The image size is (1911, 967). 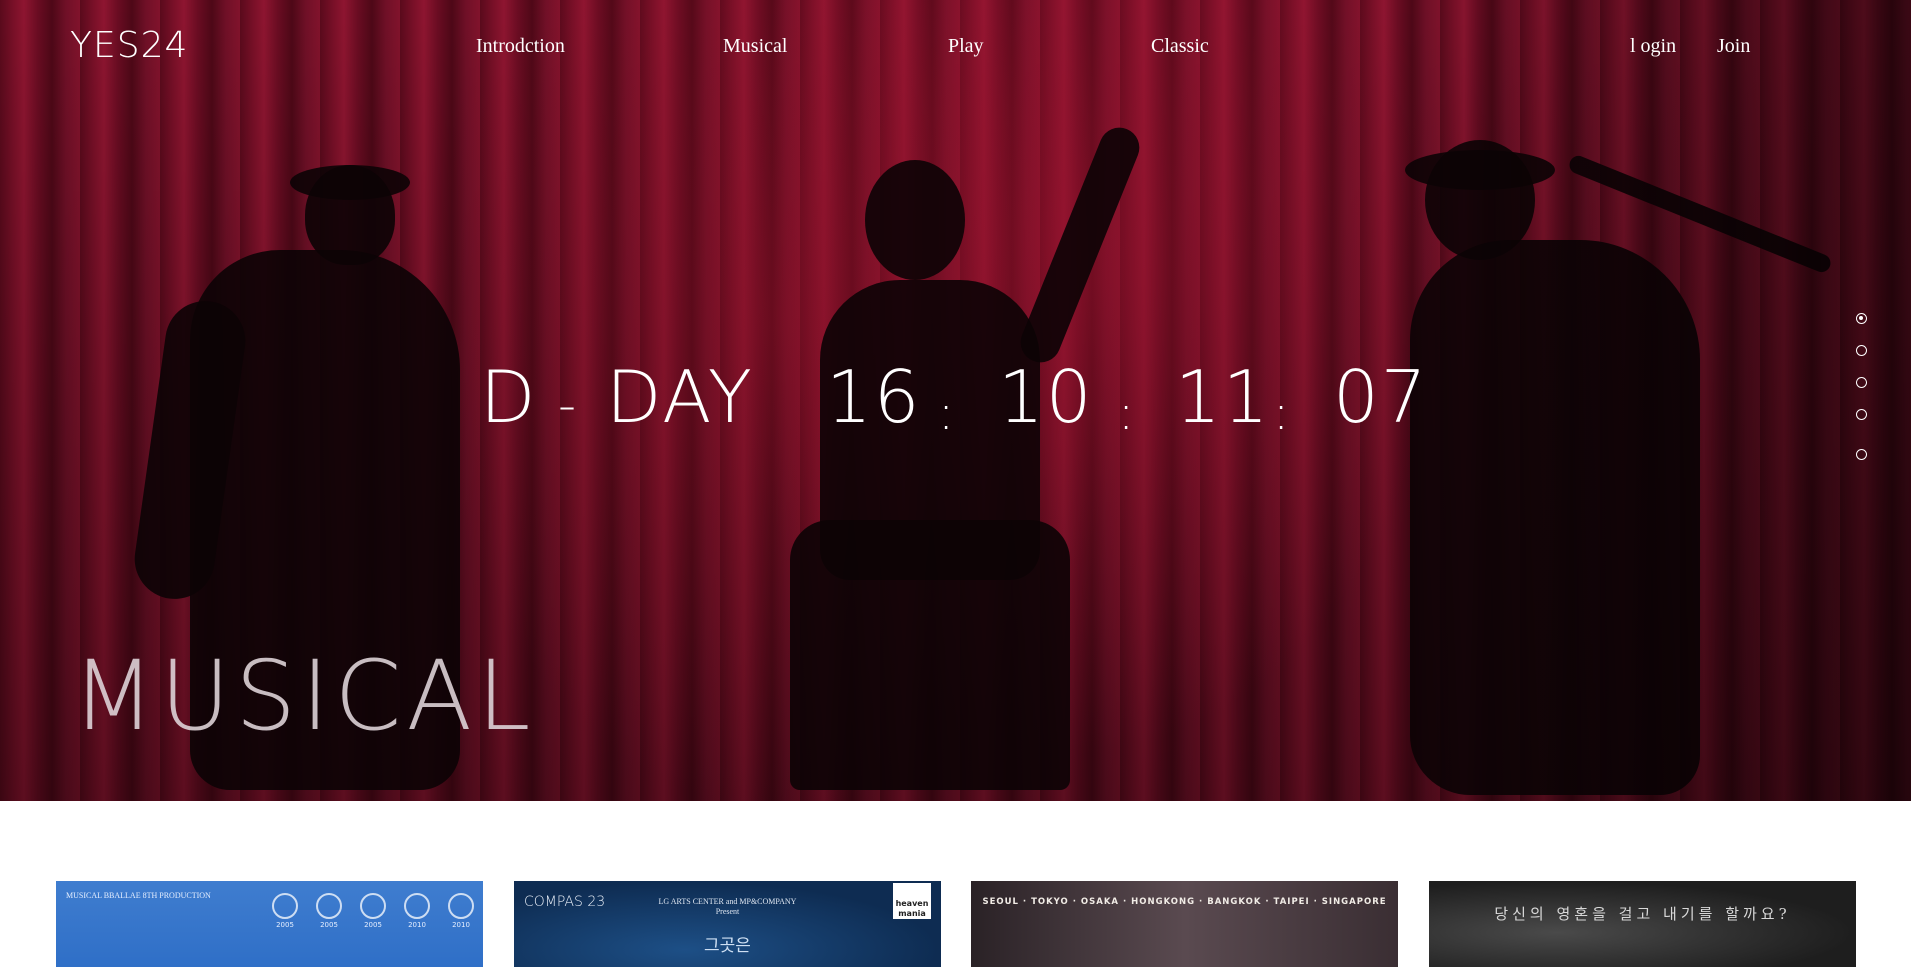 I want to click on countdown-label-day: DAY, so click(x=680, y=397).